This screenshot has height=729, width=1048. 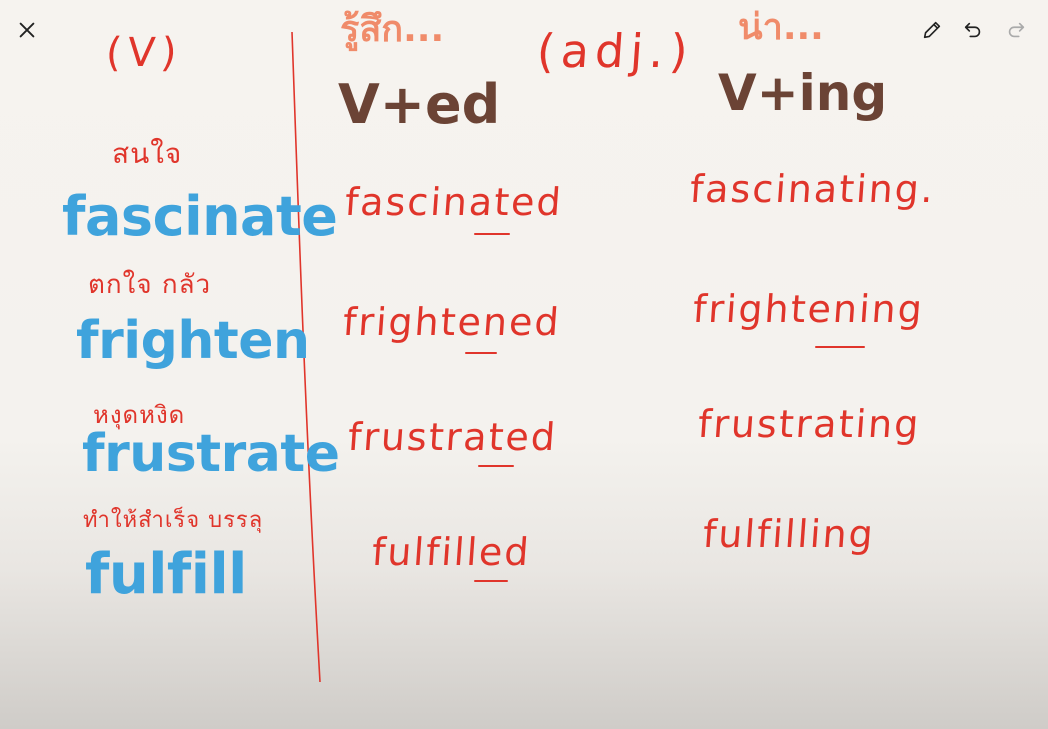 What do you see at coordinates (200, 216) in the screenshot?
I see `verb-1: fascinate` at bounding box center [200, 216].